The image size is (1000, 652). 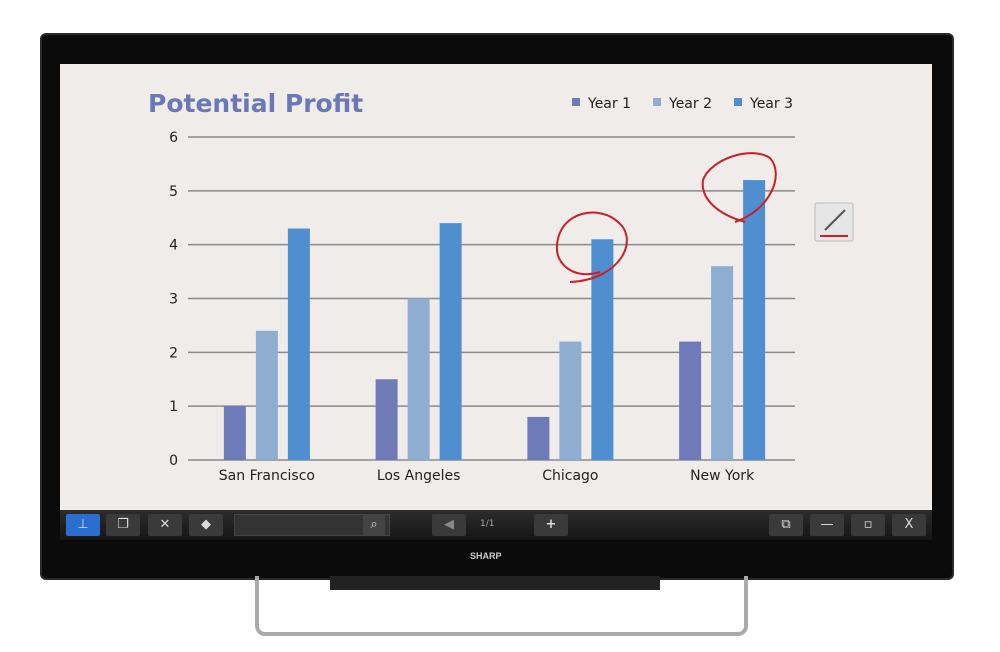 What do you see at coordinates (173, 246) in the screenshot?
I see `y-tick-label: 4` at bounding box center [173, 246].